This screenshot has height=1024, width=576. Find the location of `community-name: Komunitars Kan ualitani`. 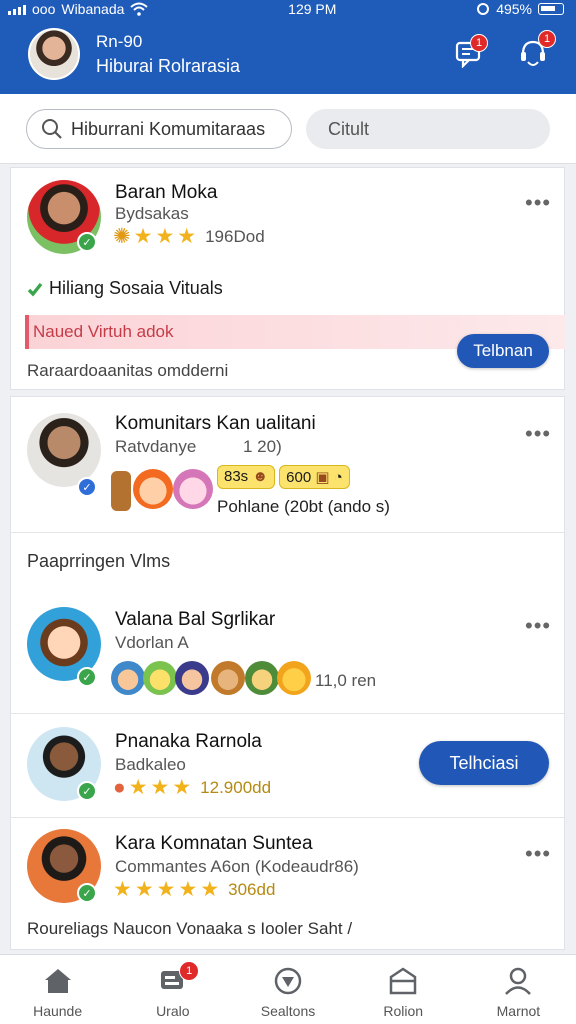

community-name: Komunitars Kan ualitani is located at coordinates (215, 424).